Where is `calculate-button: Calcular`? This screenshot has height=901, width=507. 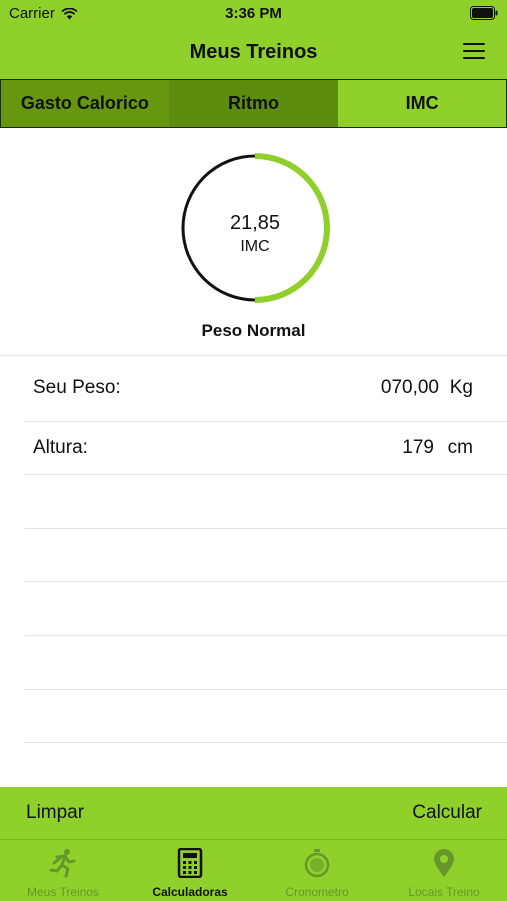 calculate-button: Calcular is located at coordinates (447, 813).